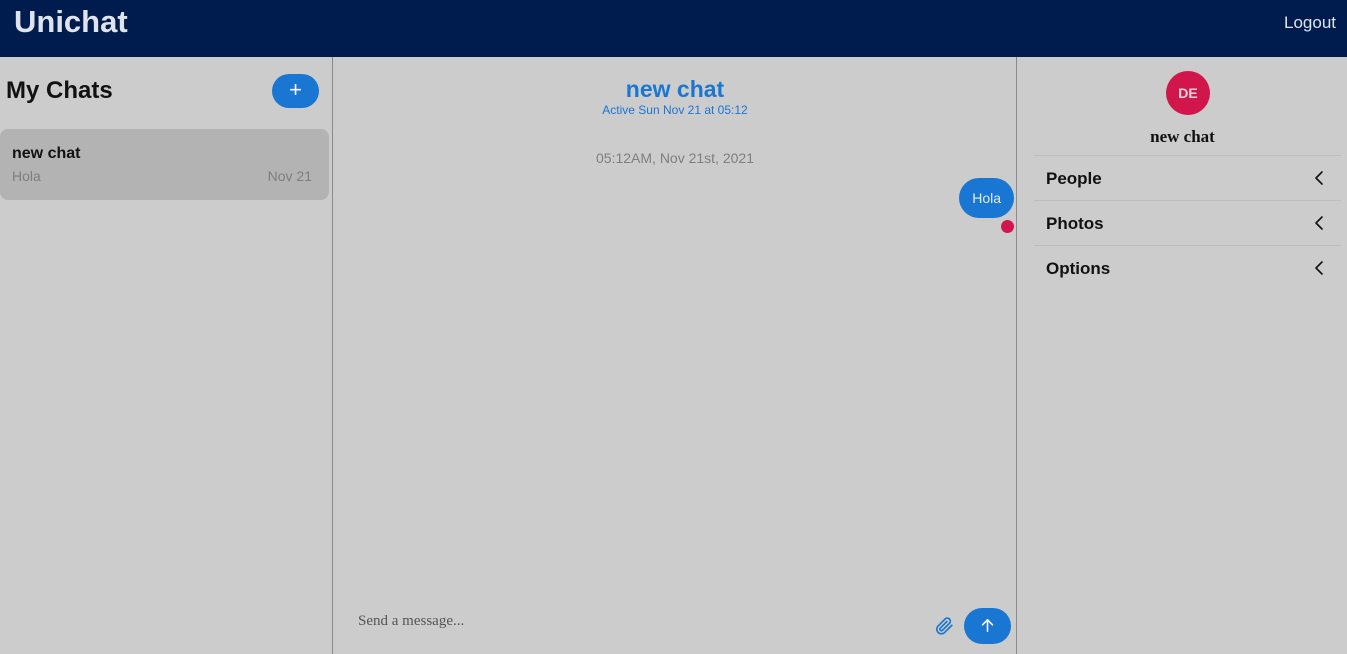 The height and width of the screenshot is (654, 1347). Describe the element at coordinates (46, 153) in the screenshot. I see `chat-card-title: new chat` at that location.